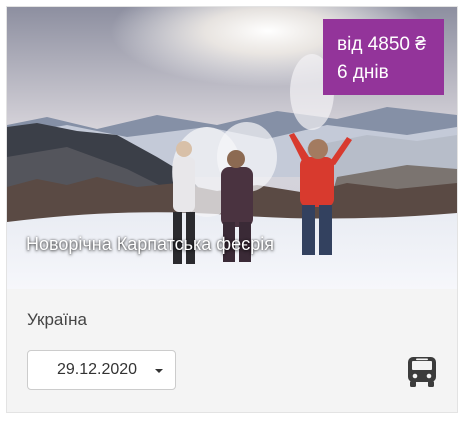 This screenshot has height=421, width=466. Describe the element at coordinates (57, 319) in the screenshot. I see `tour-country: Україна` at that location.